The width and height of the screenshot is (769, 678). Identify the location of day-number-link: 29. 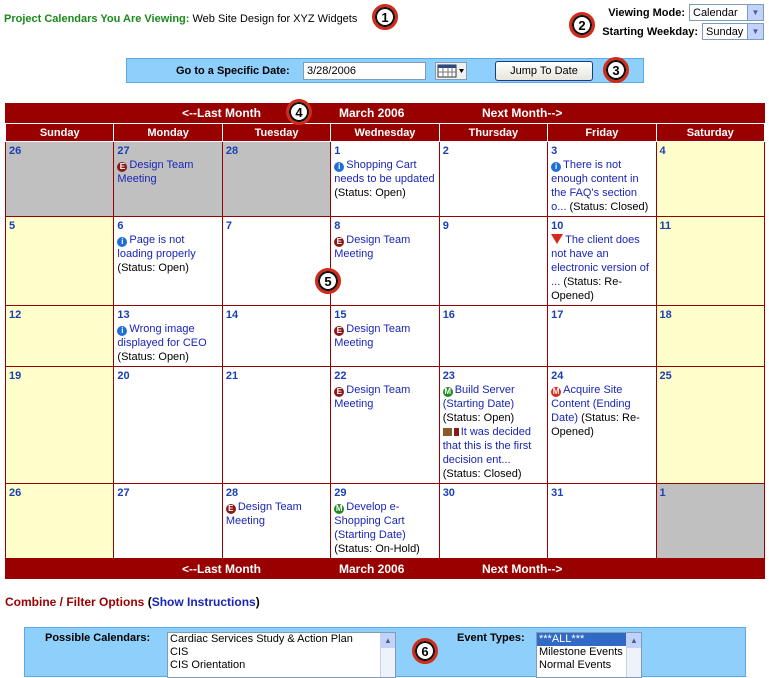
(384, 493).